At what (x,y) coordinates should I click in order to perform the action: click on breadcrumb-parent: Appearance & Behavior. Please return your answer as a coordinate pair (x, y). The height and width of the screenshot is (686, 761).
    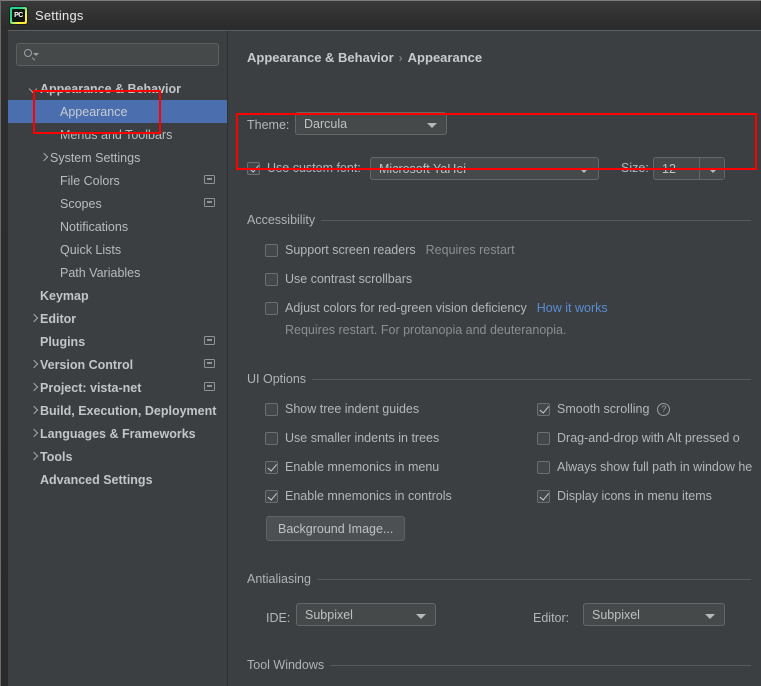
    Looking at the image, I should click on (320, 57).